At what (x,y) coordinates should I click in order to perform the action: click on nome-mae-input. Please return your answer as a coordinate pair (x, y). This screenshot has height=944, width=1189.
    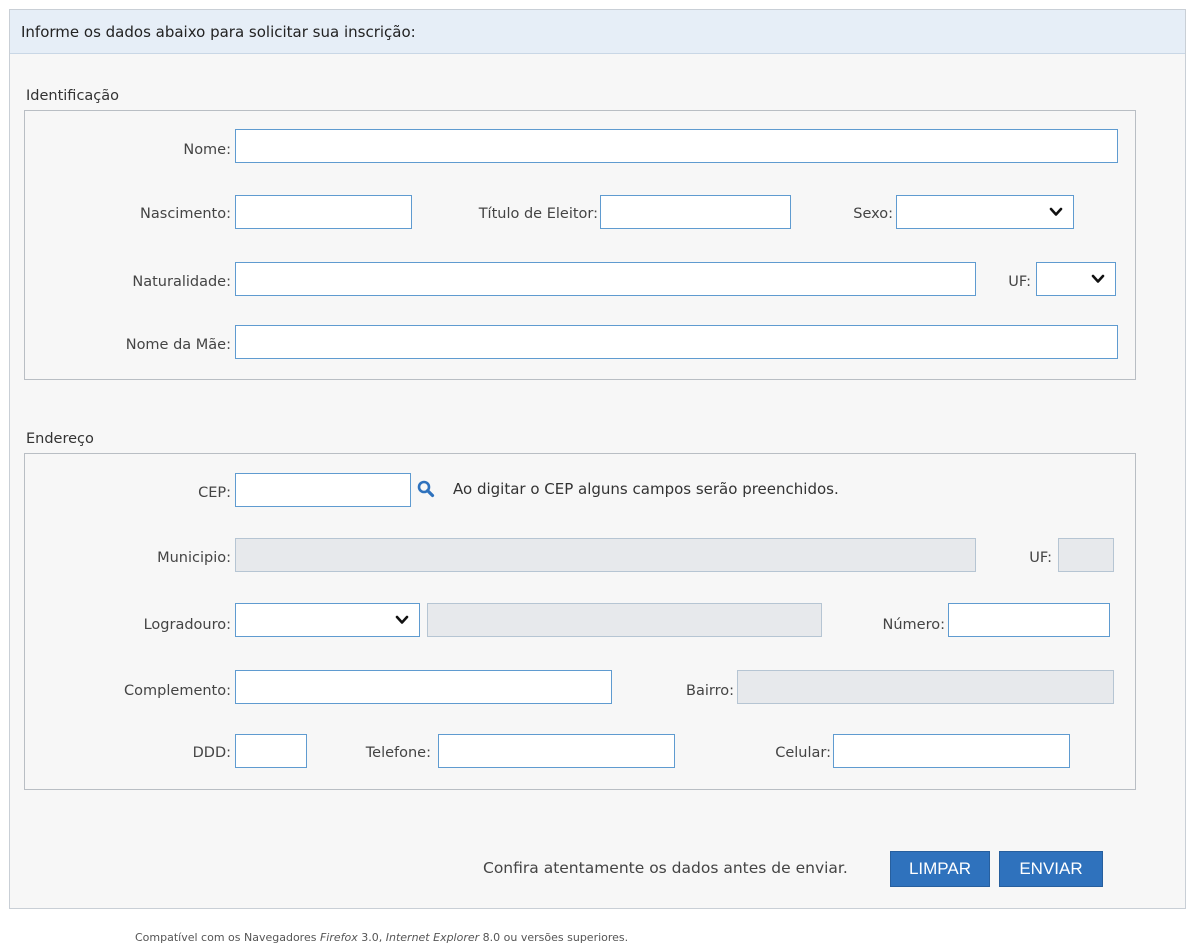
    Looking at the image, I should click on (676, 342).